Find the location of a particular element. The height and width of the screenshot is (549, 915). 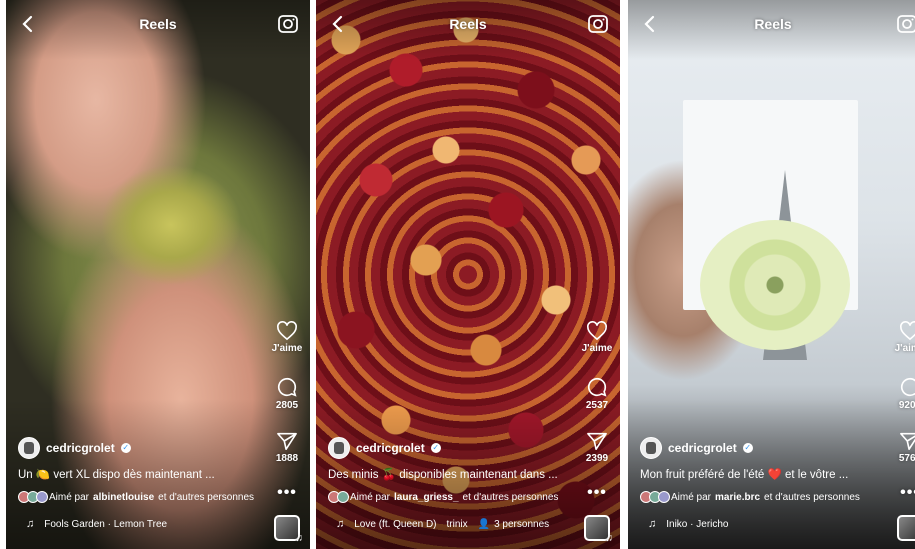

music-row: ♫ Fools Garden · Lemon Tree is located at coordinates (96, 524).